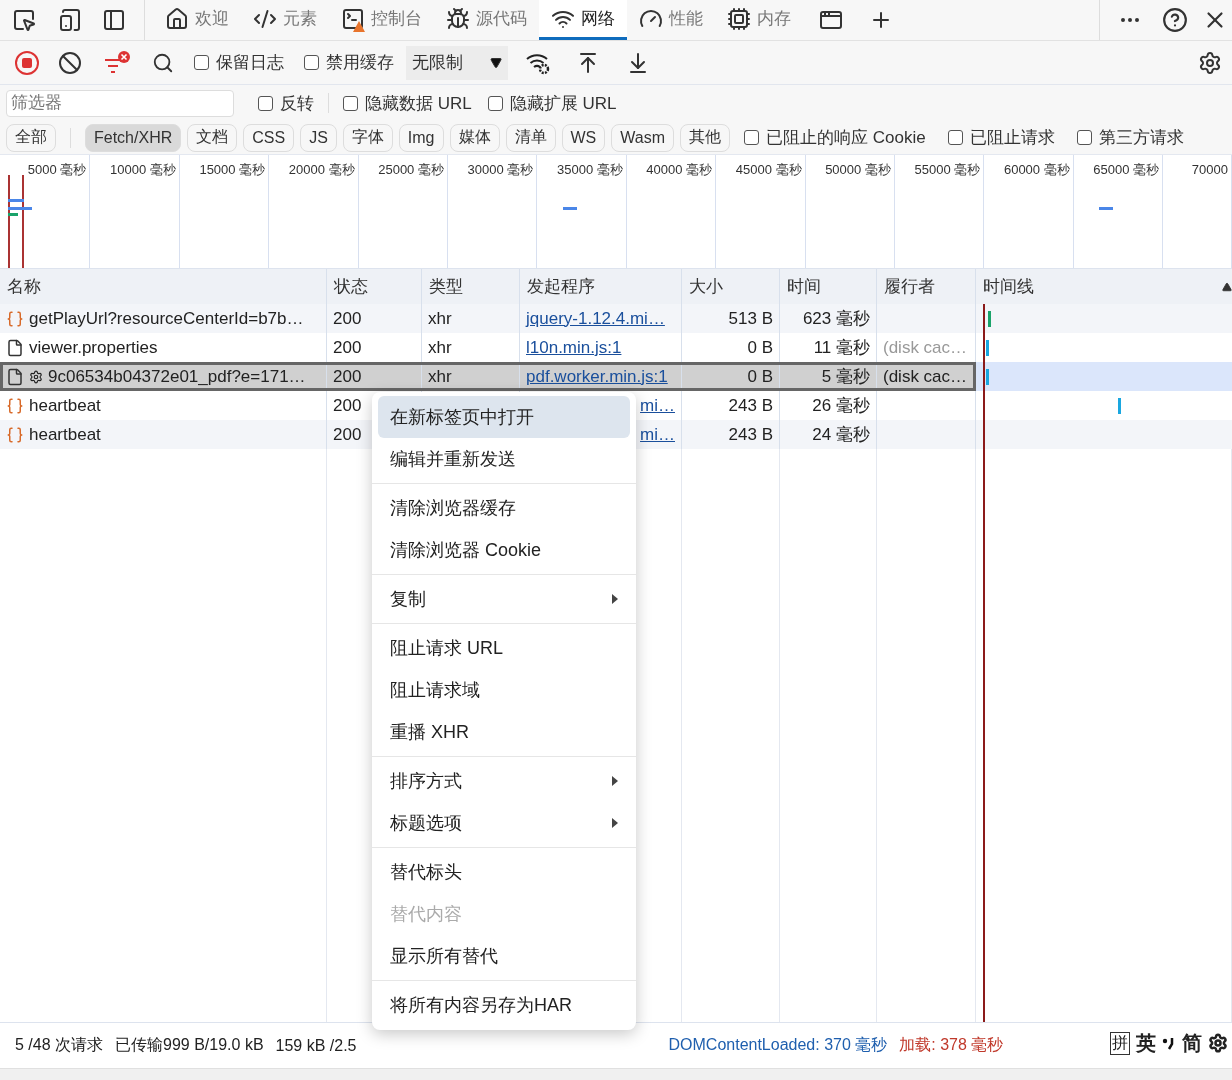  Describe the element at coordinates (845, 377) in the screenshot. I see `response-time: 5 毫秒` at that location.